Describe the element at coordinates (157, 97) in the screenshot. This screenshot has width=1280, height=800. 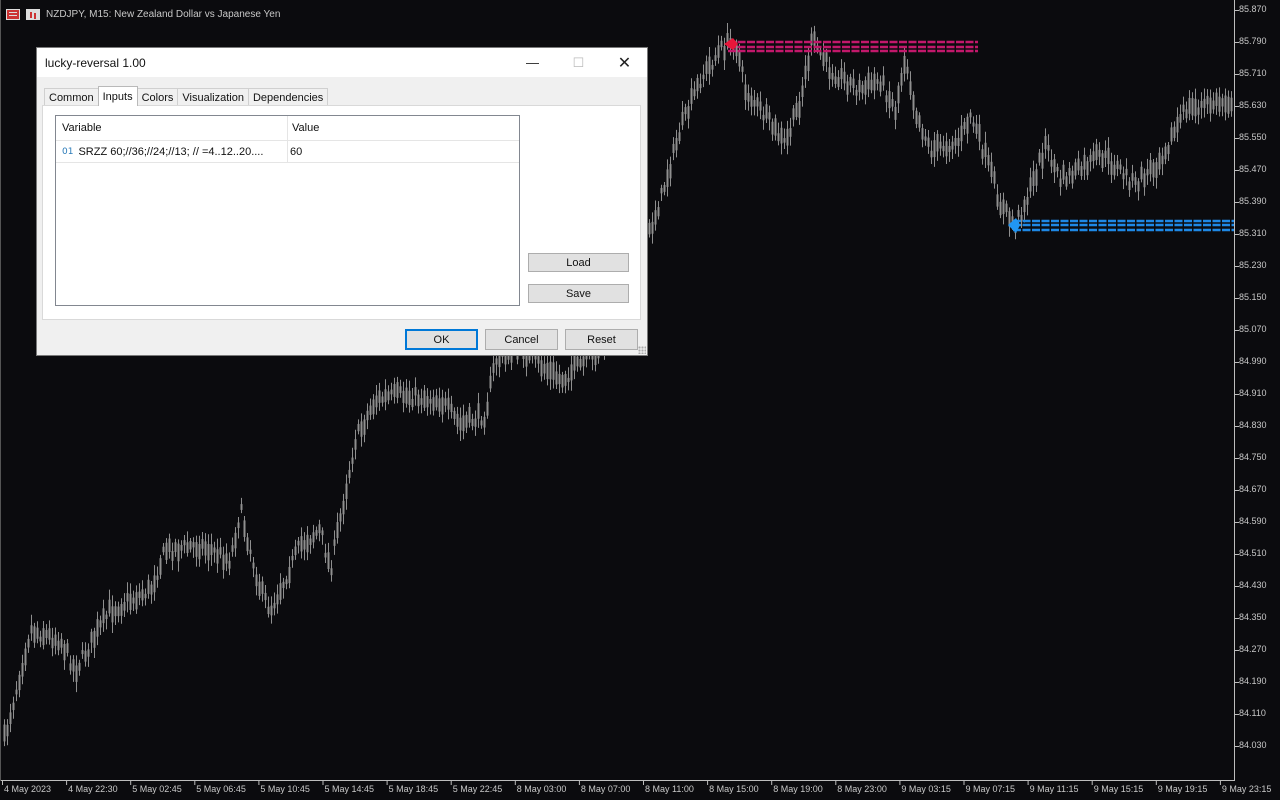
I see `tab-colors: Colors` at that location.